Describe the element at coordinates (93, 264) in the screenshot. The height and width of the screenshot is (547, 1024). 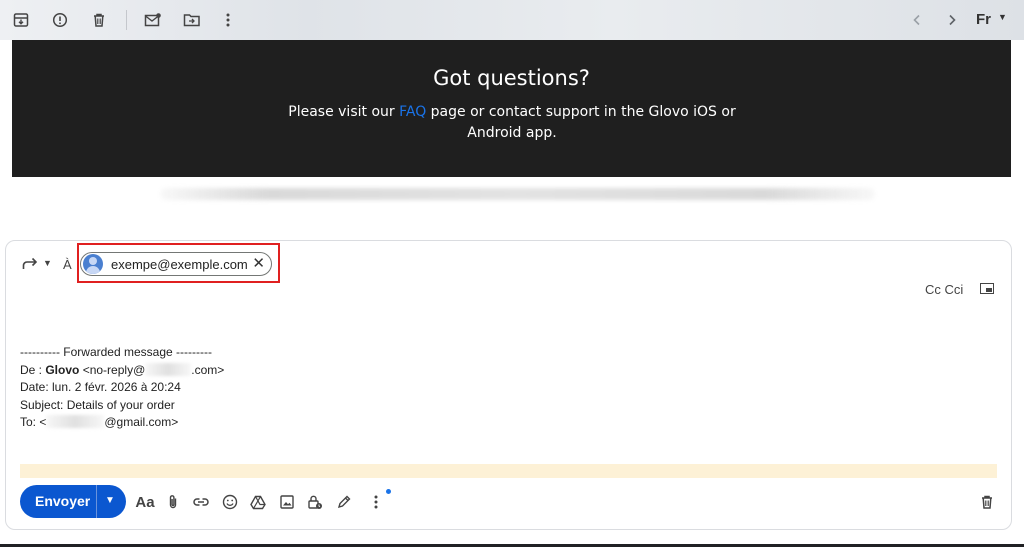
I see `avatar` at that location.